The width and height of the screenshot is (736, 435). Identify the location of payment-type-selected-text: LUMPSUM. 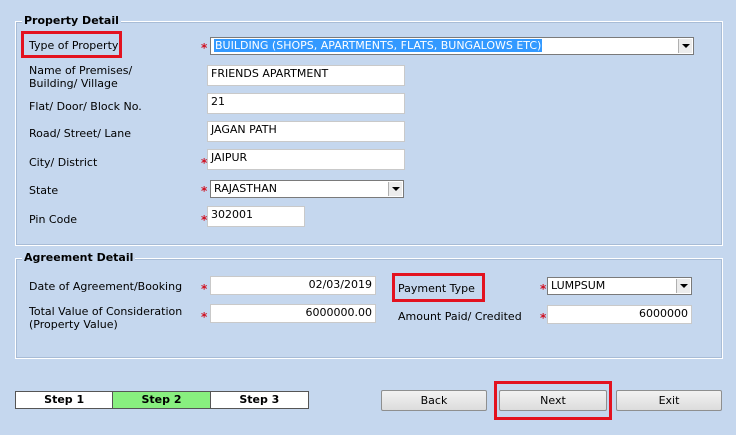
(578, 285).